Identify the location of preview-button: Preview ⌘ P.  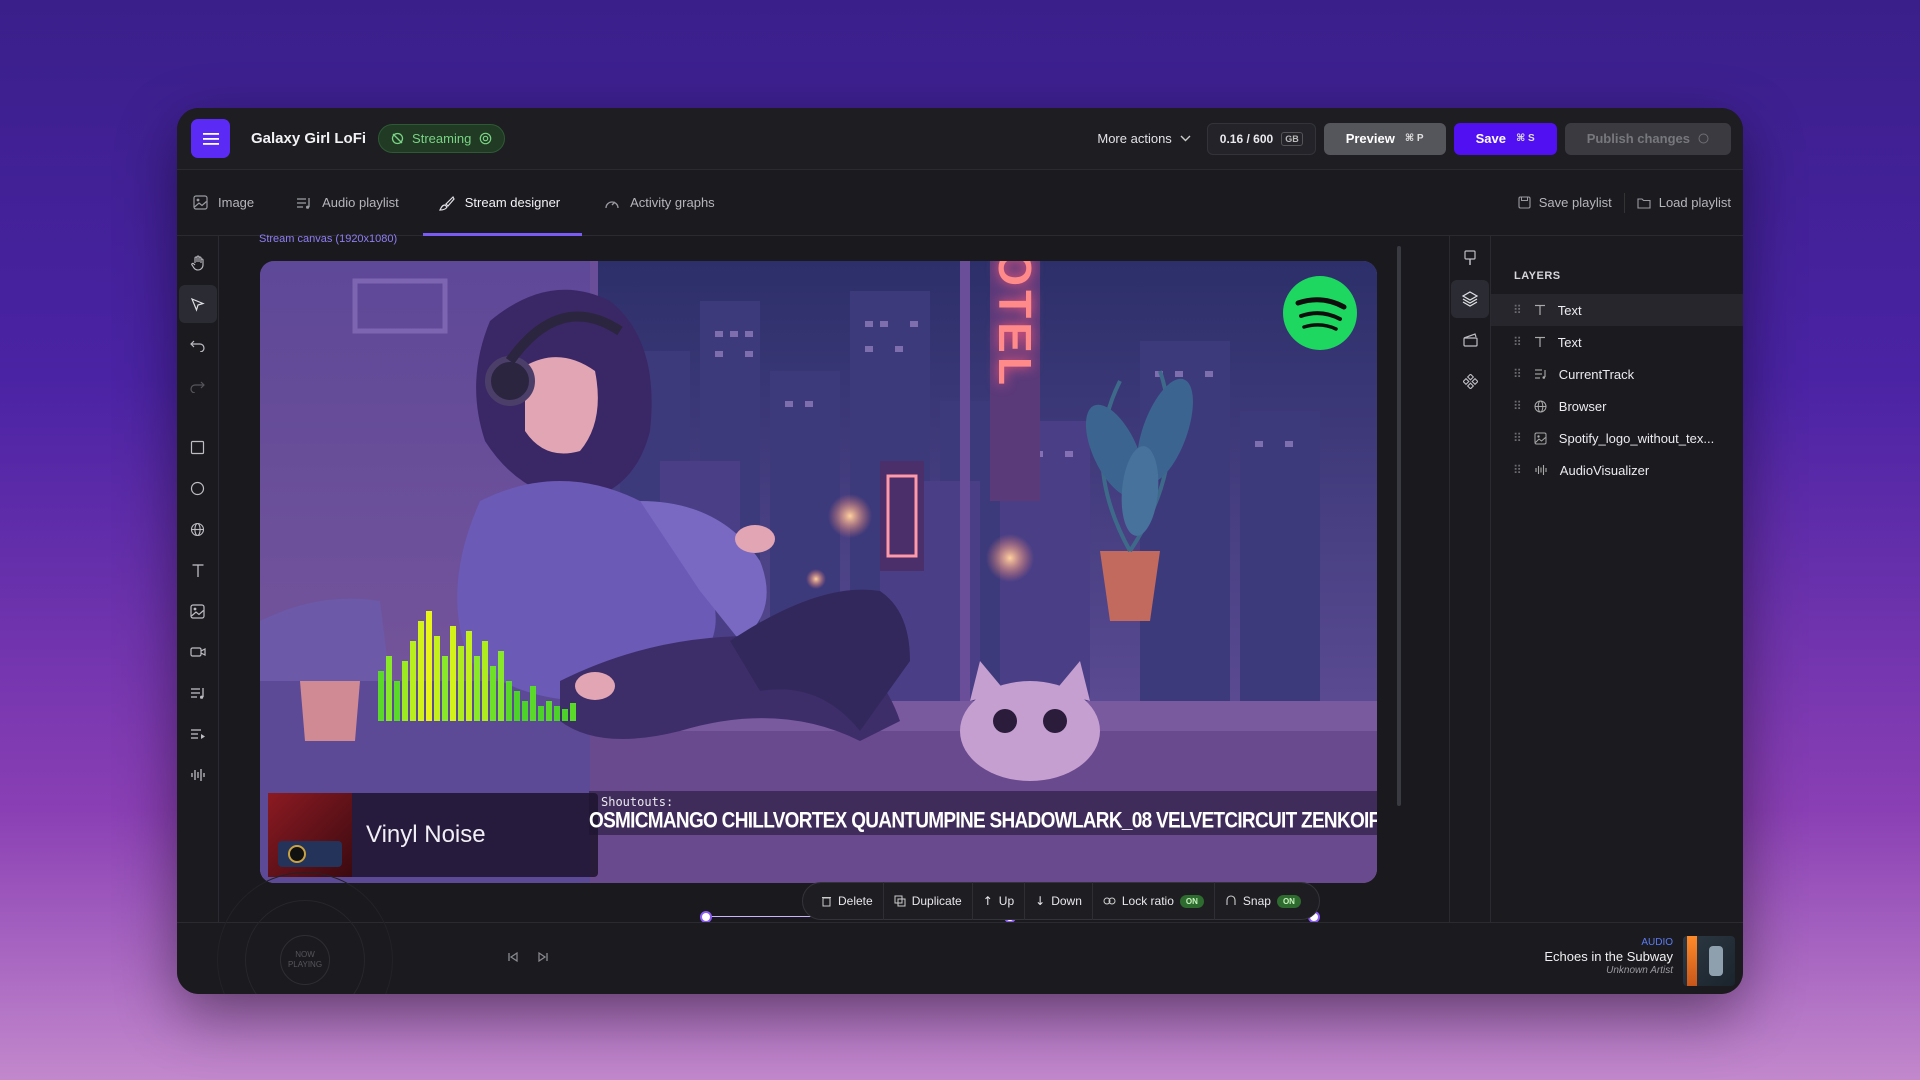
(1384, 138).